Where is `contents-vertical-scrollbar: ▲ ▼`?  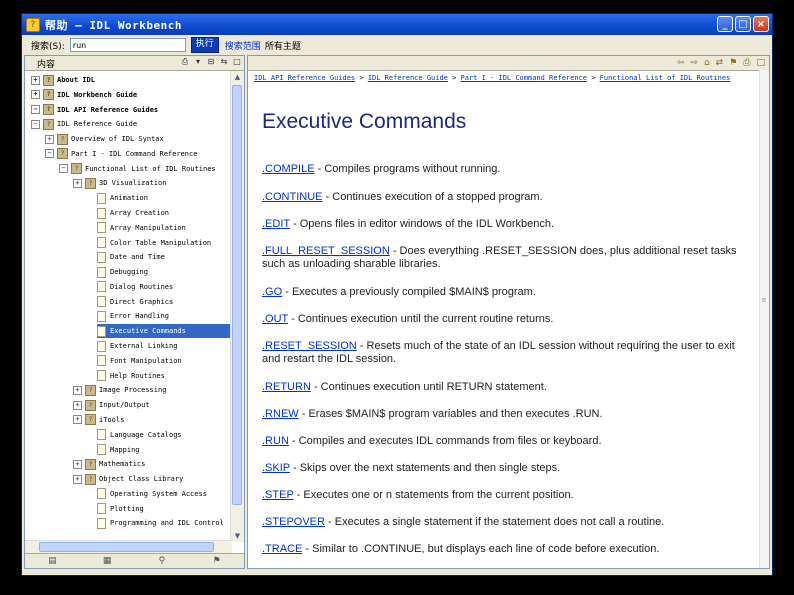 contents-vertical-scrollbar: ▲ ▼ is located at coordinates (237, 306).